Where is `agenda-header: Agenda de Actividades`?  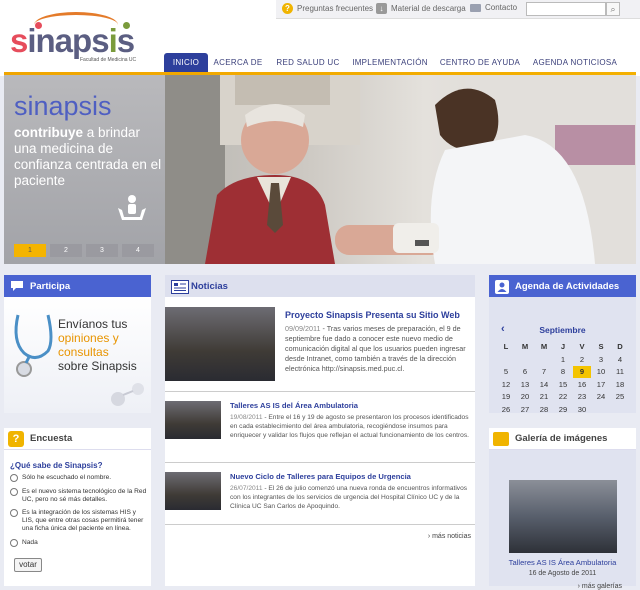
agenda-header: Agenda de Actividades is located at coordinates (562, 286).